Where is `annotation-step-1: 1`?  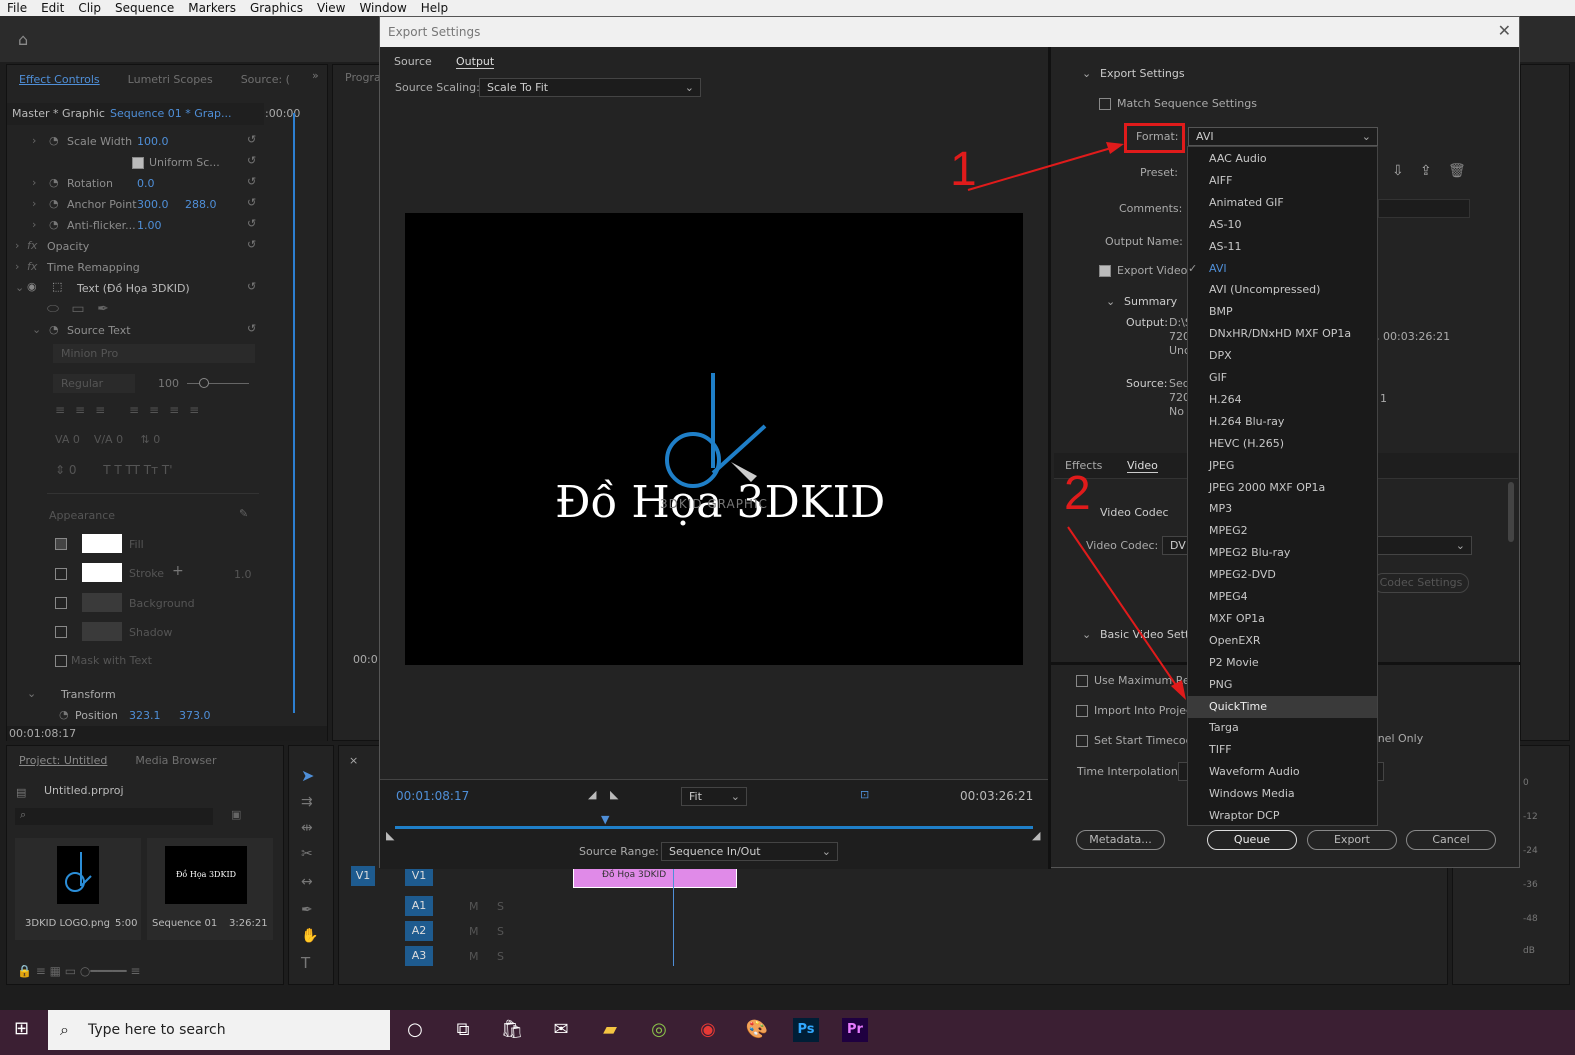 annotation-step-1: 1 is located at coordinates (963, 169).